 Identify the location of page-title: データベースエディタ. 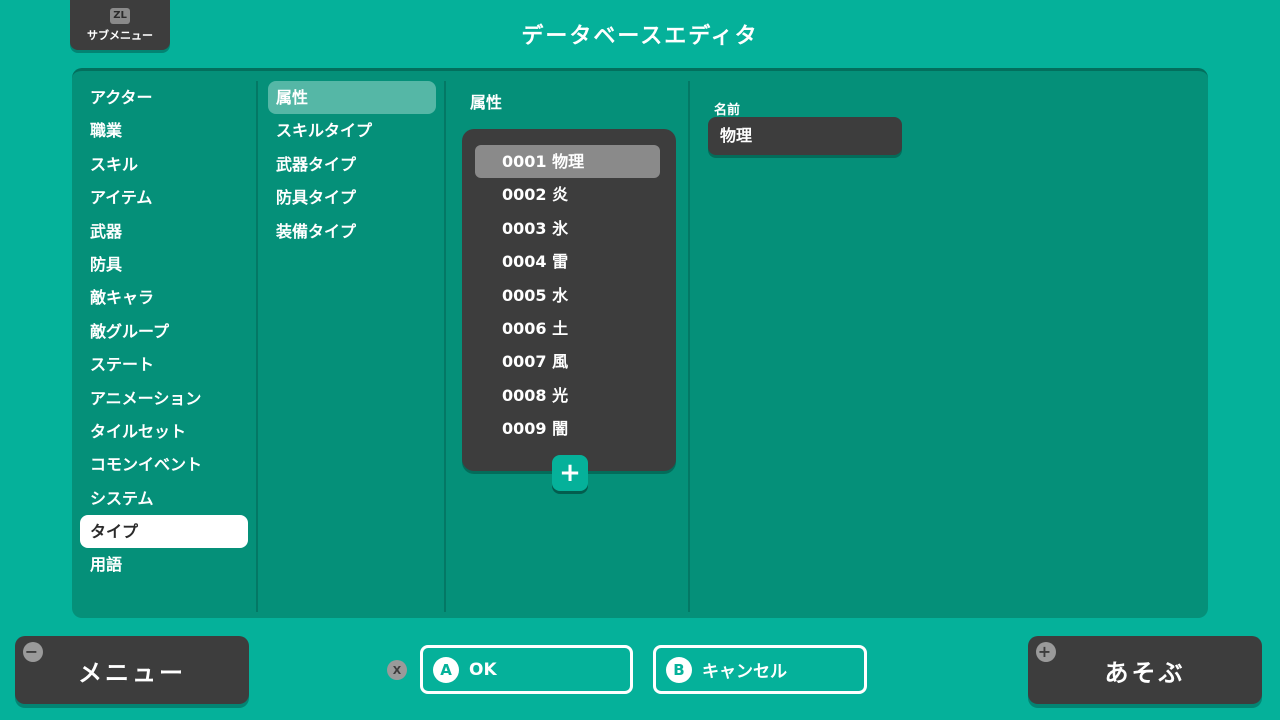
(640, 36).